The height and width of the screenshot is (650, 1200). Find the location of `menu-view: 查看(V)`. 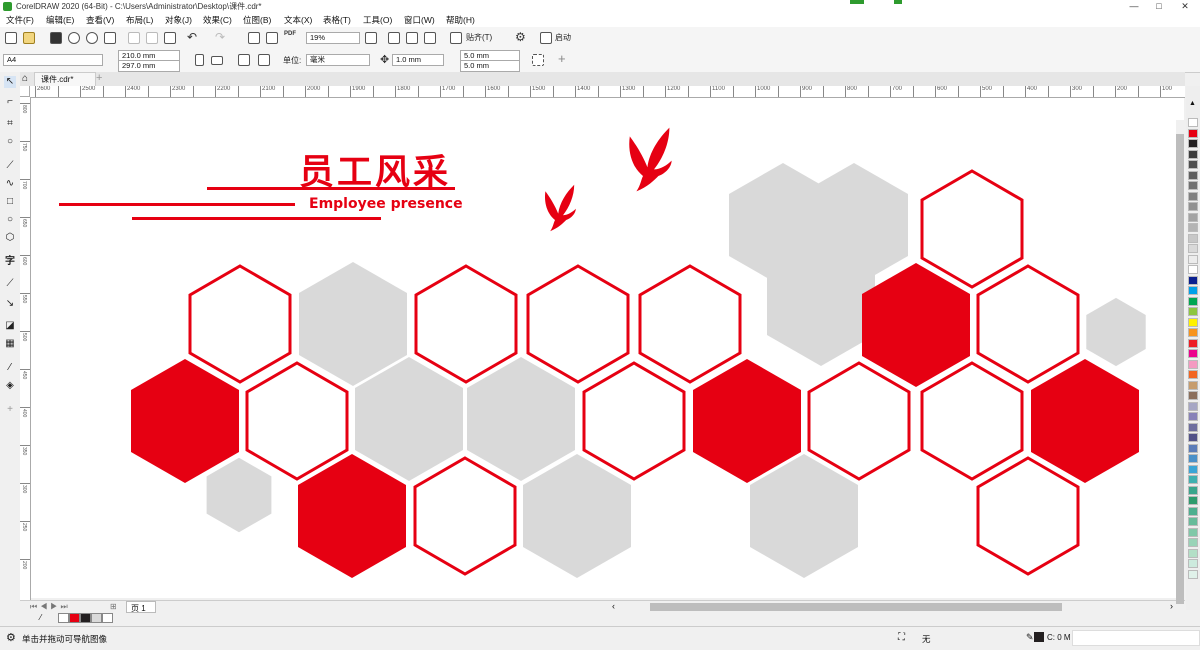

menu-view: 查看(V) is located at coordinates (100, 20).